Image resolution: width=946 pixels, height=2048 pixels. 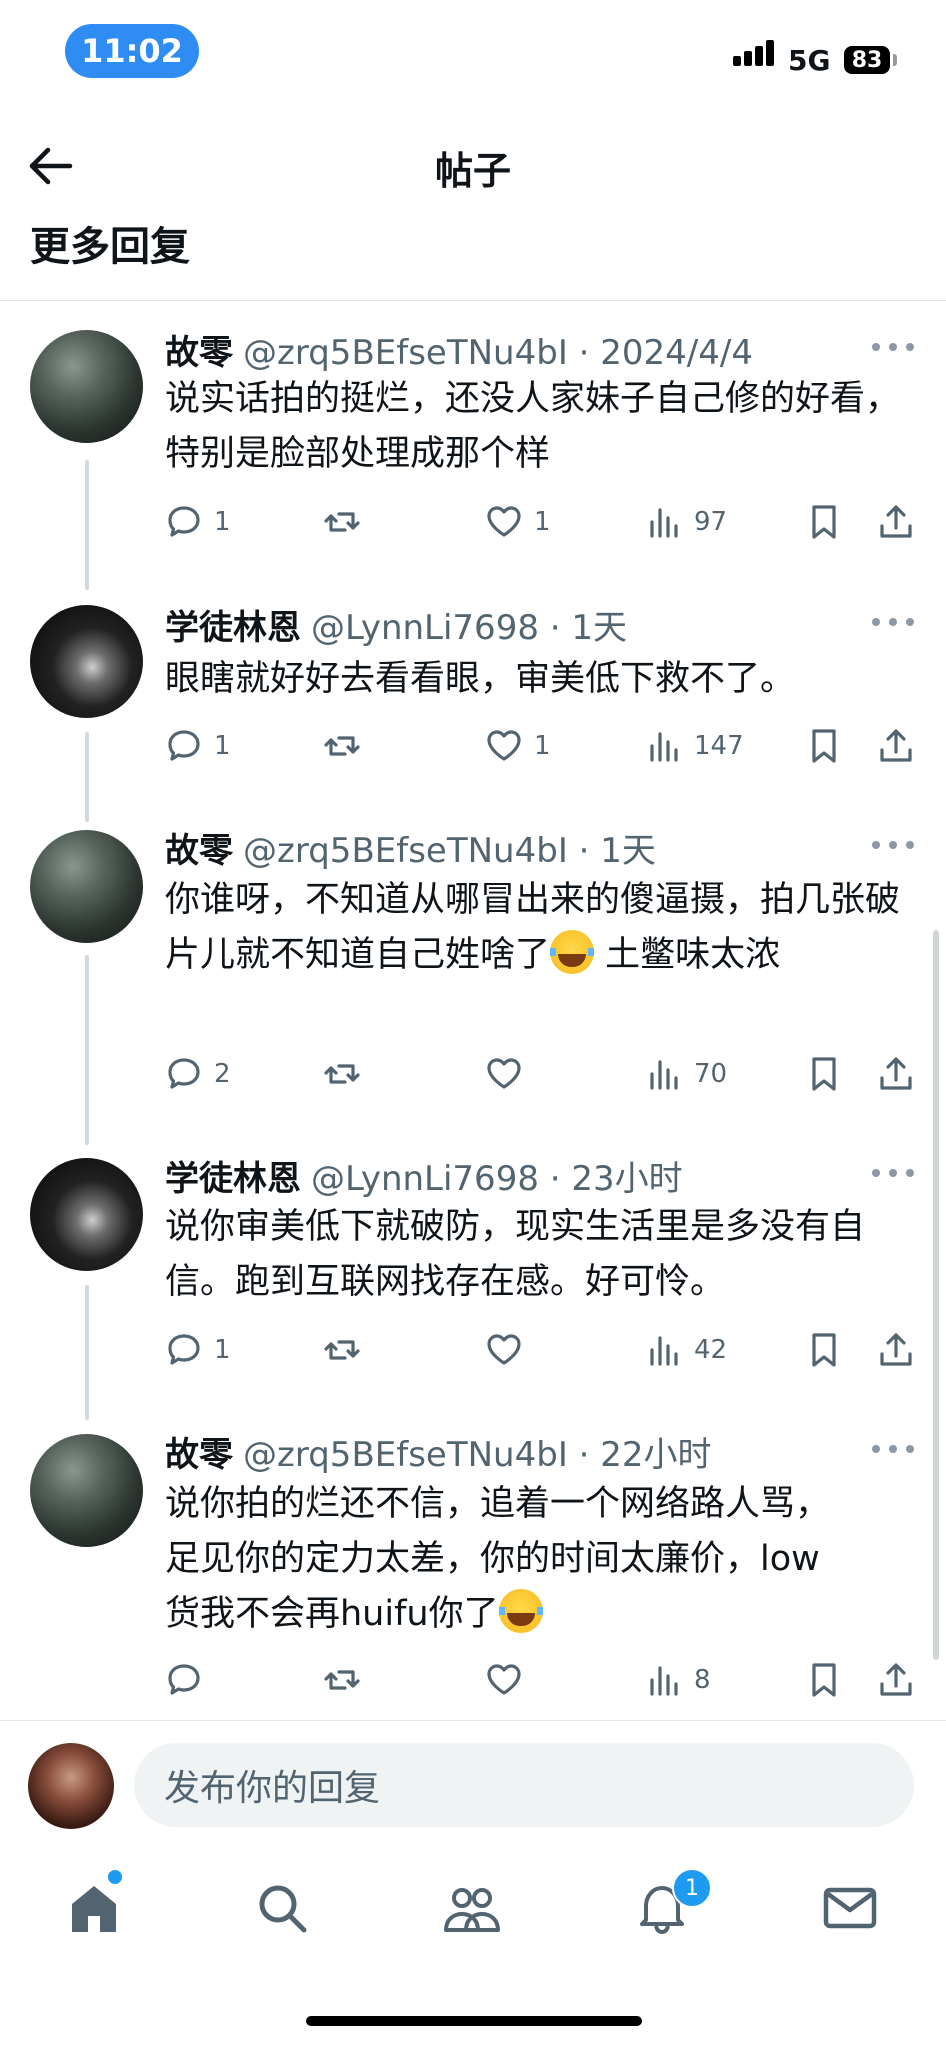 I want to click on communities-icon, so click(x=472, y=1908).